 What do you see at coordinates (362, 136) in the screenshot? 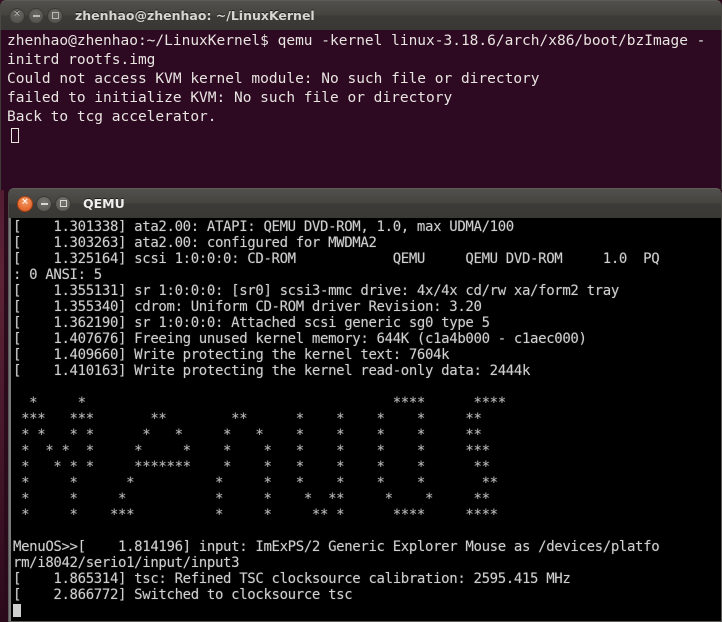
I see `terminal-prompt-line` at bounding box center [362, 136].